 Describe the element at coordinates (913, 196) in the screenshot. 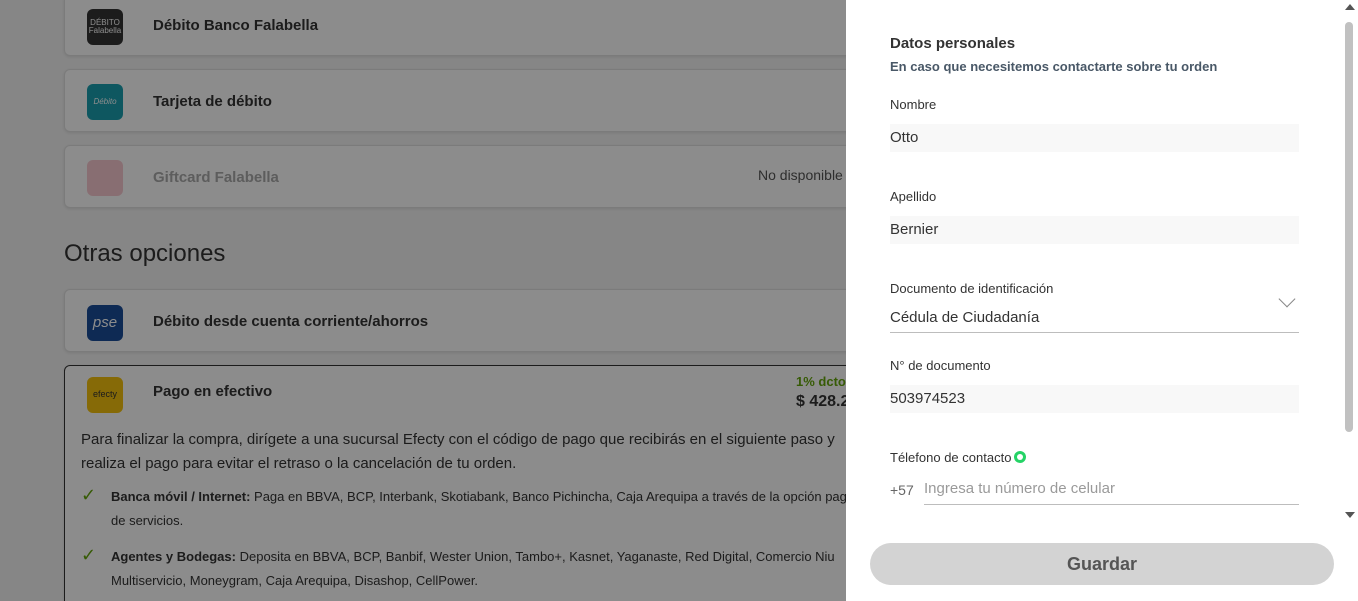

I see `apellido-label: Apellido` at that location.